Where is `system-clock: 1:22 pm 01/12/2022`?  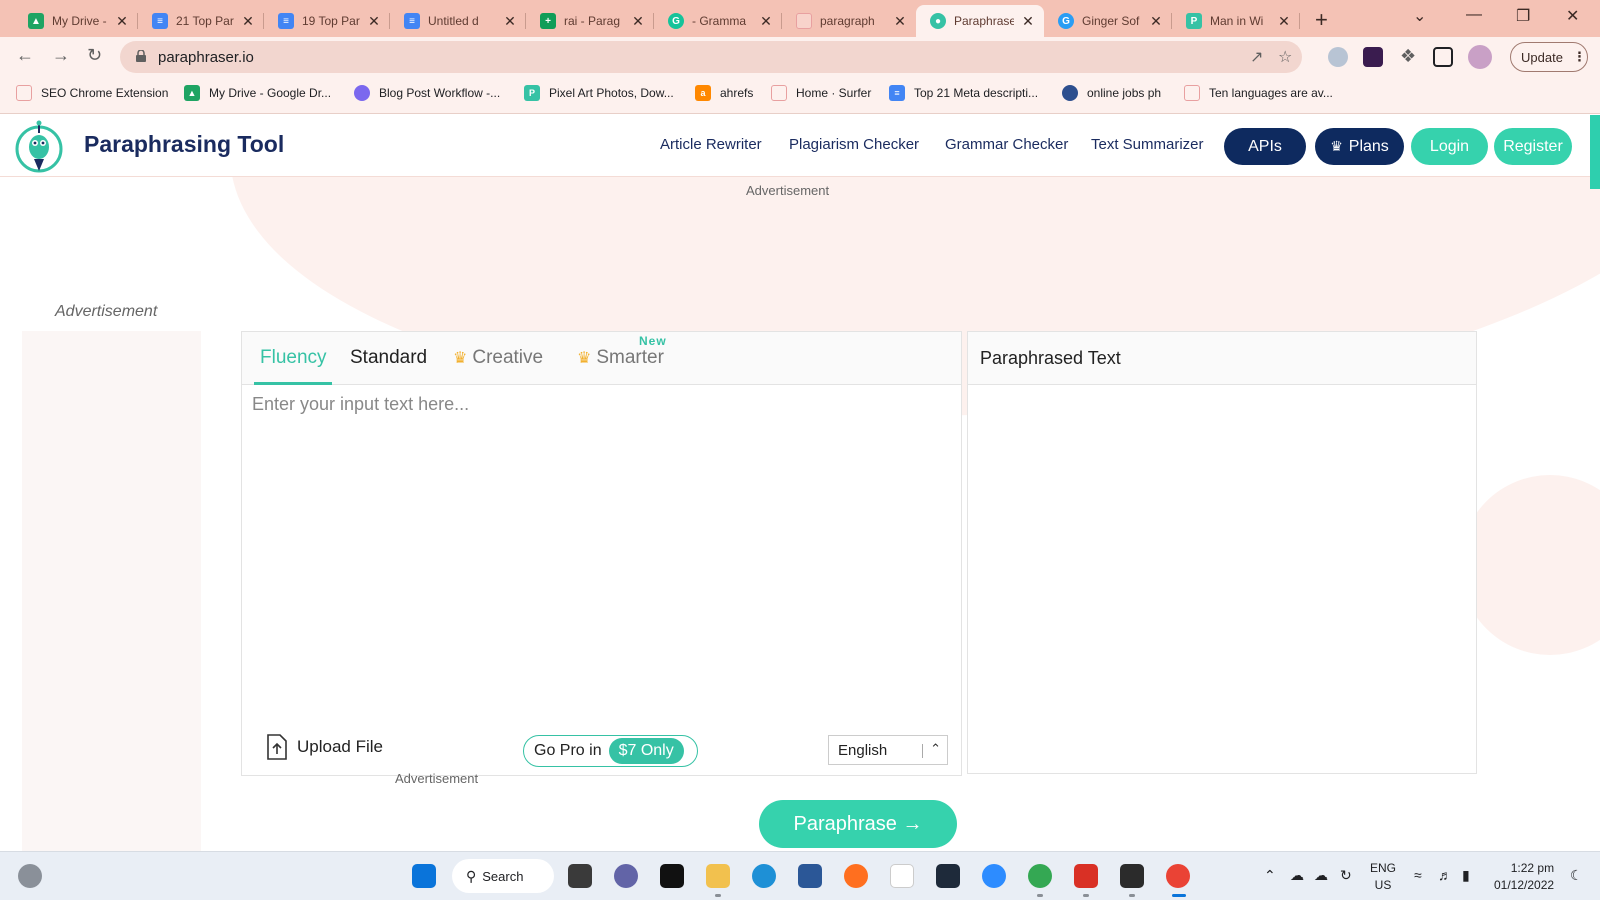
system-clock: 1:22 pm 01/12/2022 is located at coordinates (1524, 877).